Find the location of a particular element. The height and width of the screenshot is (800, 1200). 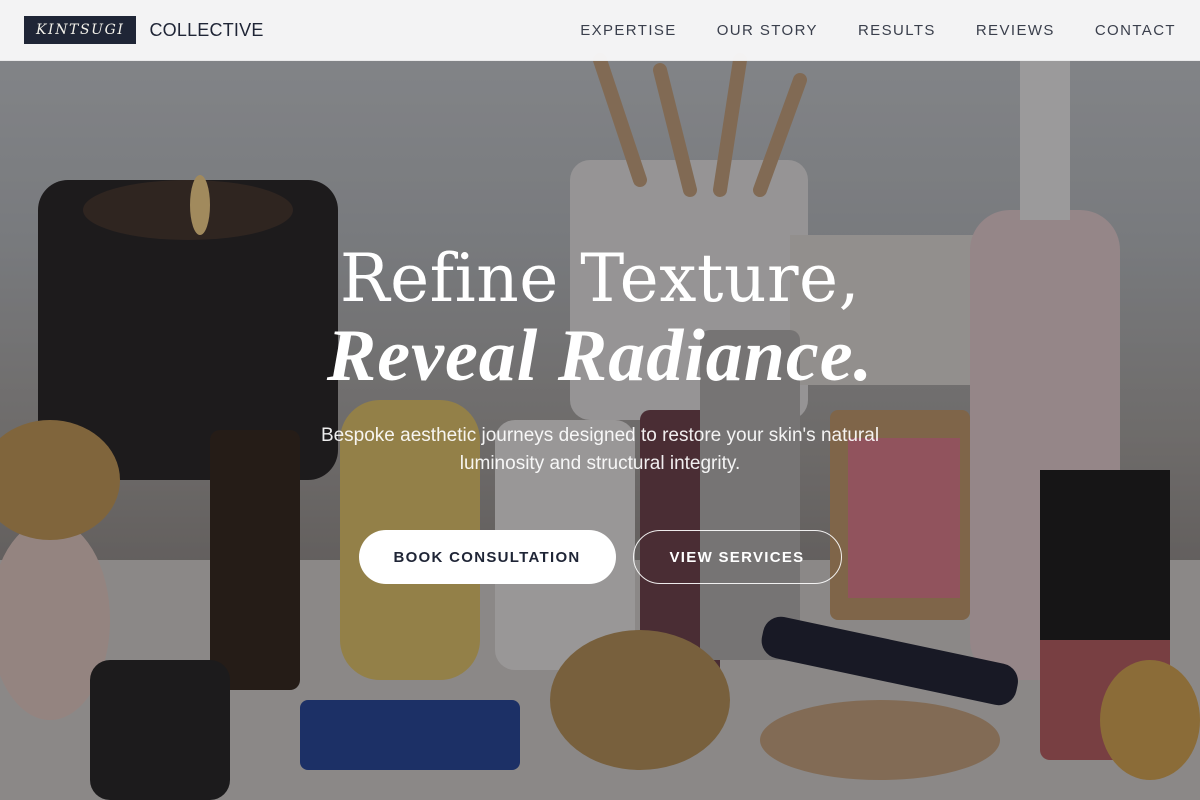

hero-headline-line2: Reveal Radiance. is located at coordinates (600, 356).